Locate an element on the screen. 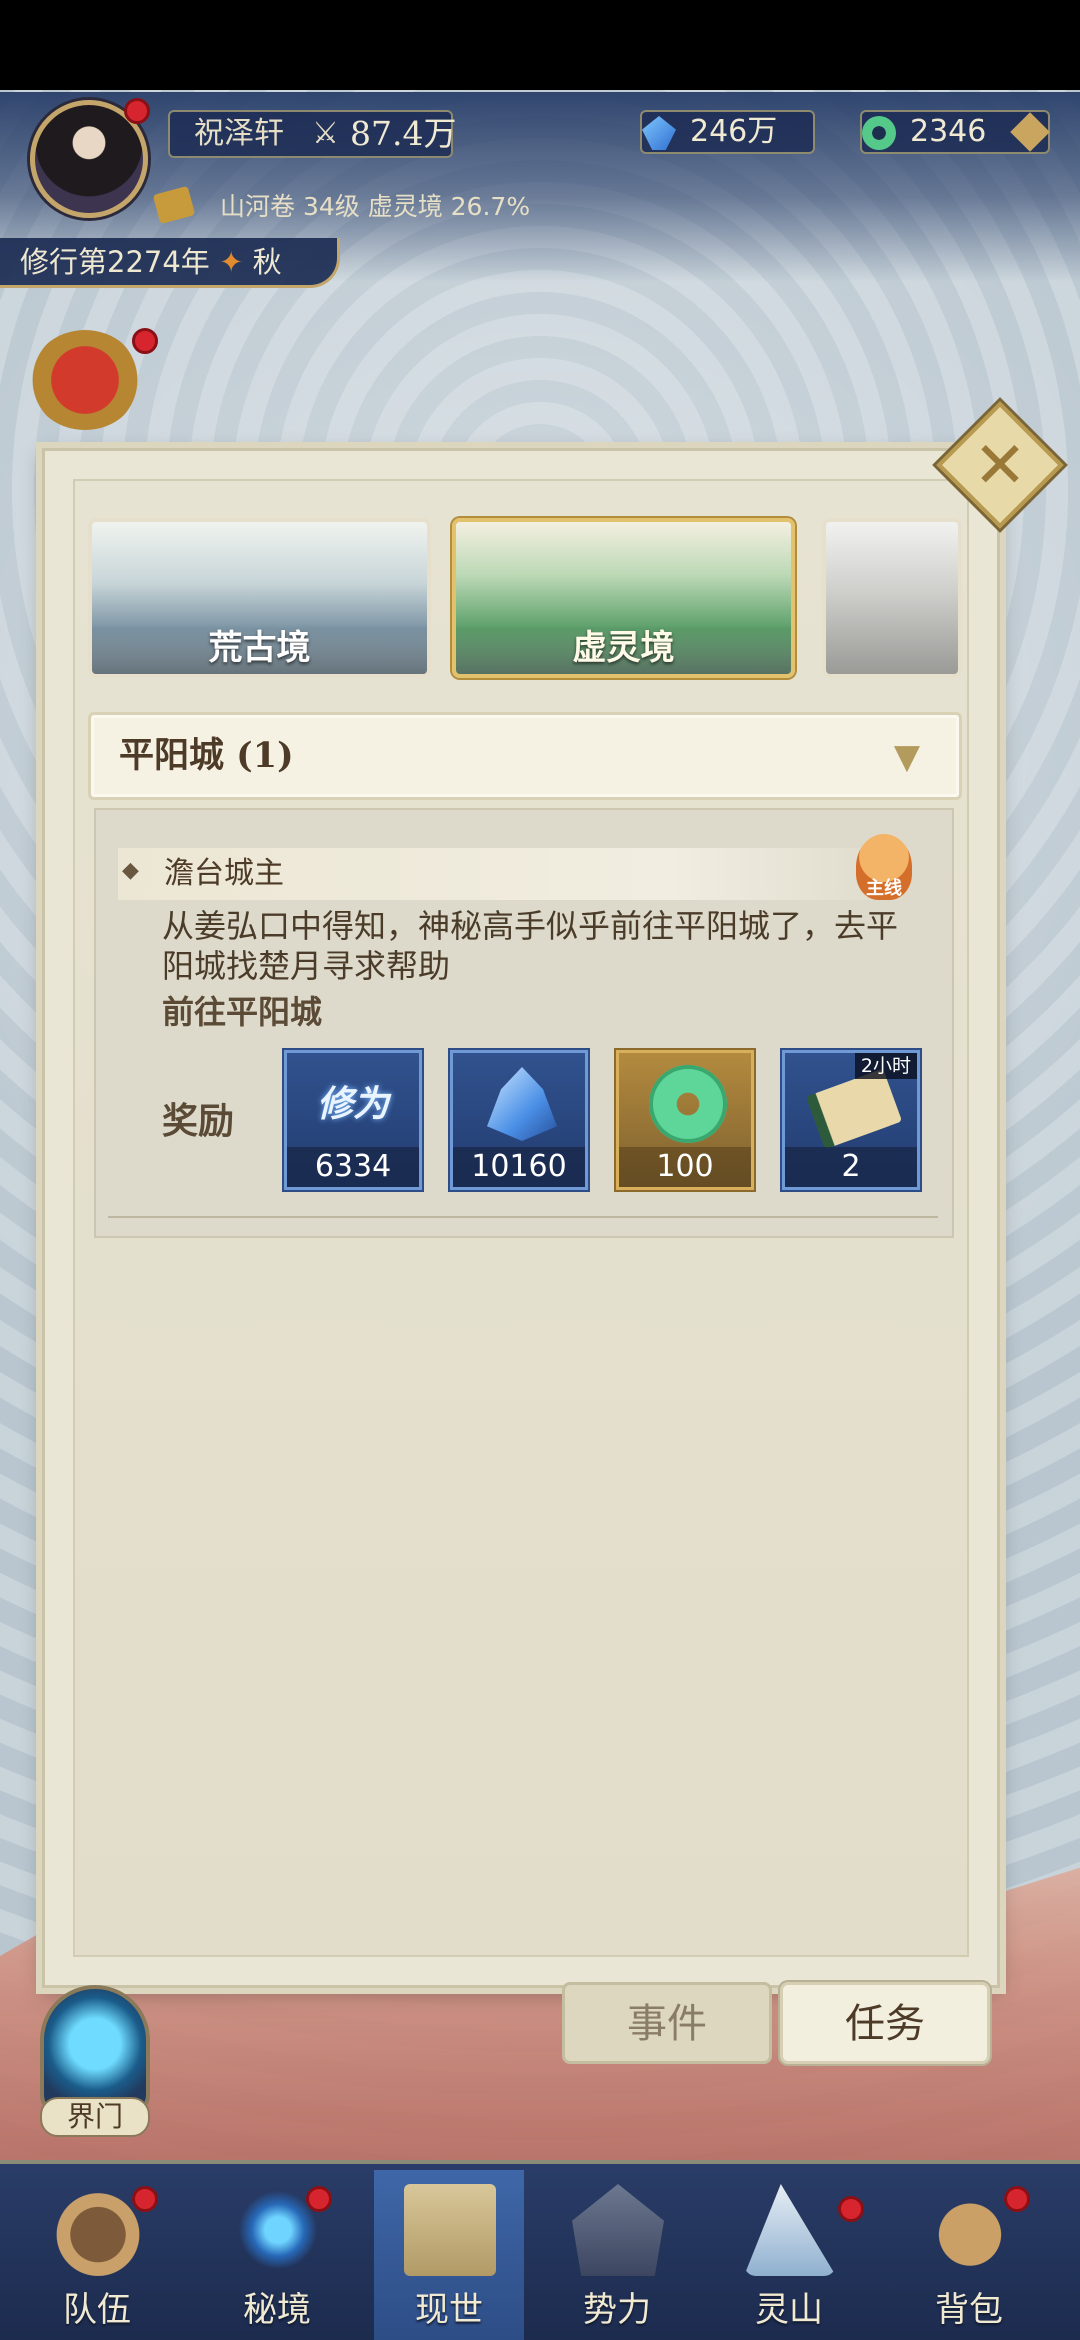 The height and width of the screenshot is (2340, 1080). reward-jade: 100 is located at coordinates (685, 1120).